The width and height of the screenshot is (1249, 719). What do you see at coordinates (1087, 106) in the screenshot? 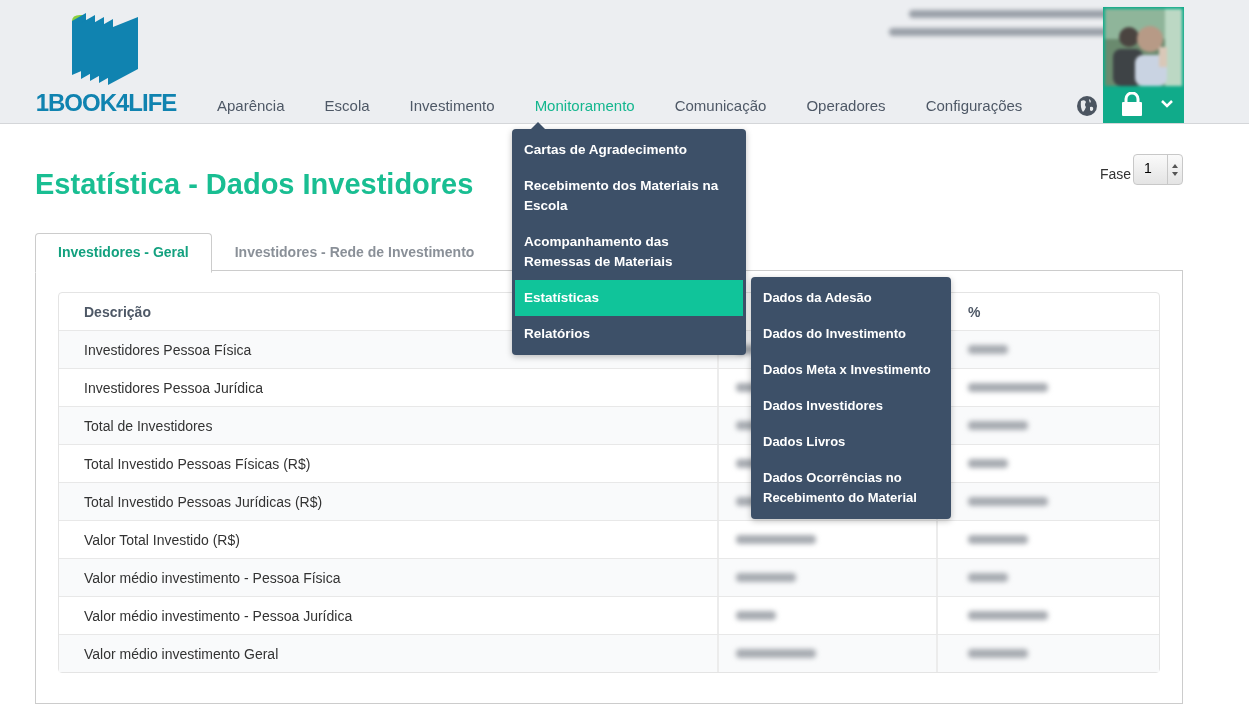
I see `globe-icon` at bounding box center [1087, 106].